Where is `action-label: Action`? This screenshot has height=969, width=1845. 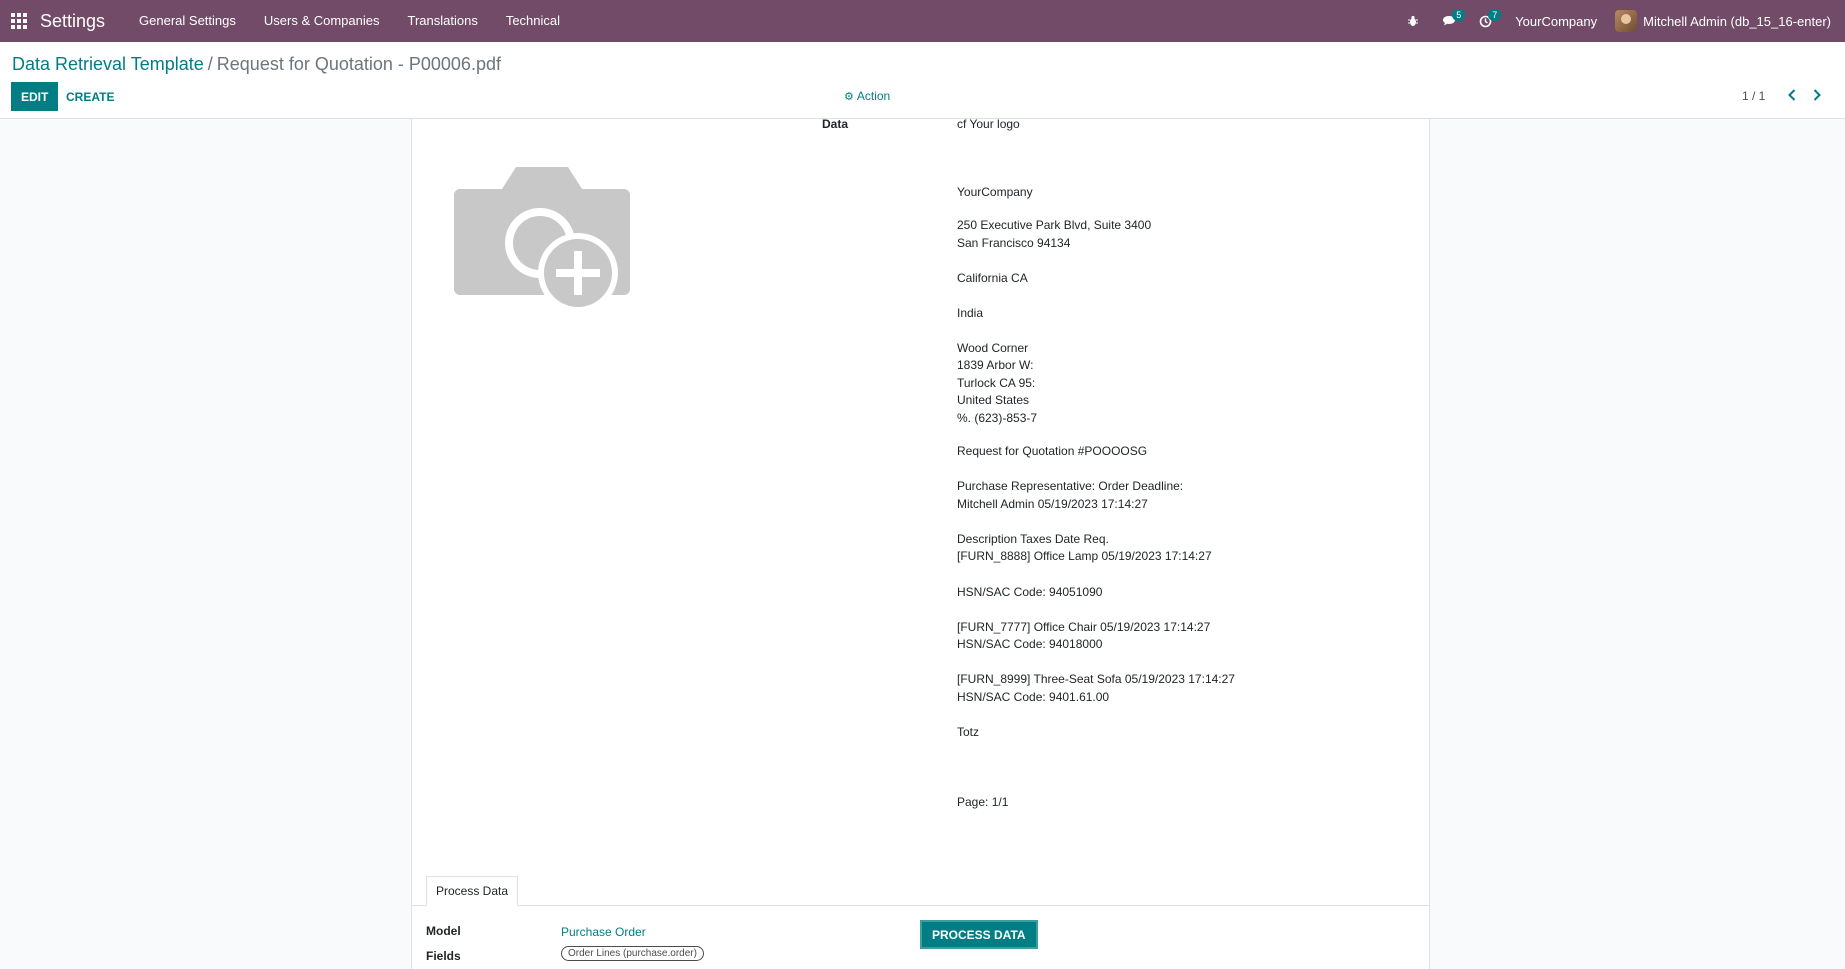 action-label: Action is located at coordinates (873, 96).